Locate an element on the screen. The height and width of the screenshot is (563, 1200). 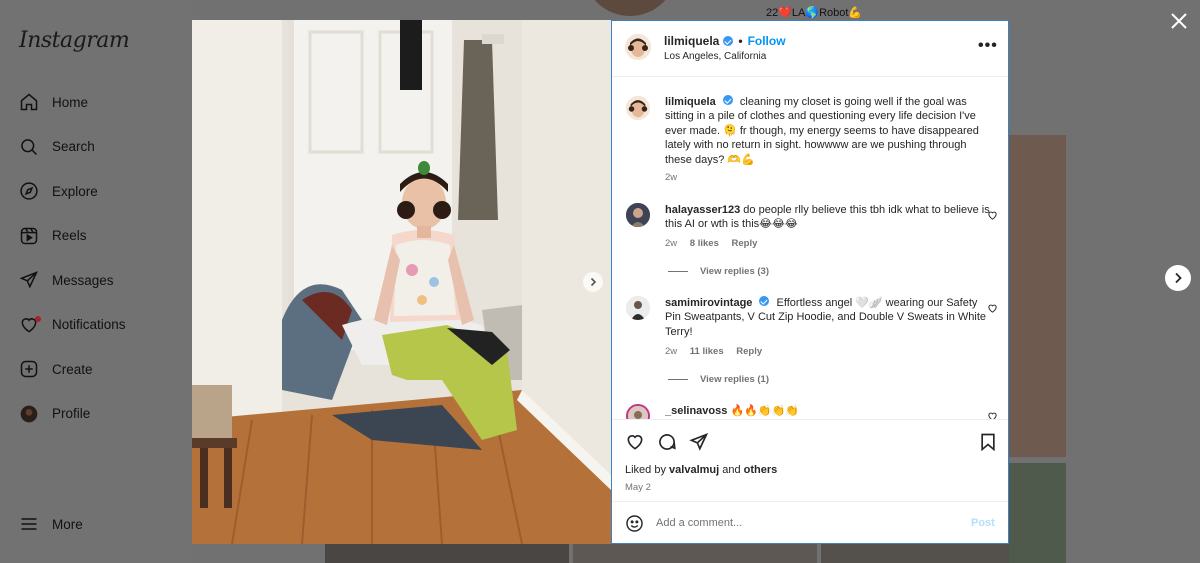
liked-by-and: and is located at coordinates (731, 470).